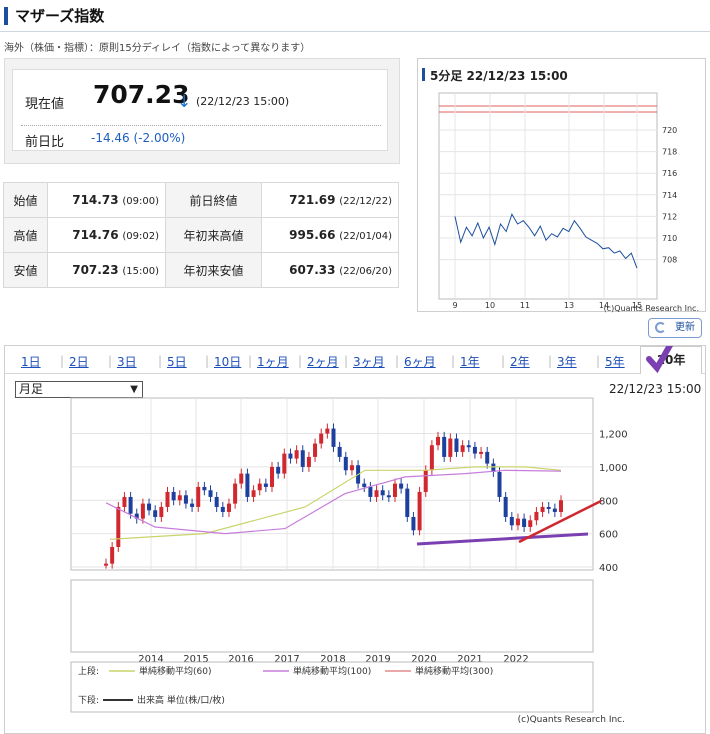  Describe the element at coordinates (454, 671) in the screenshot. I see `legend-item: 単純移動平均(300)` at that location.